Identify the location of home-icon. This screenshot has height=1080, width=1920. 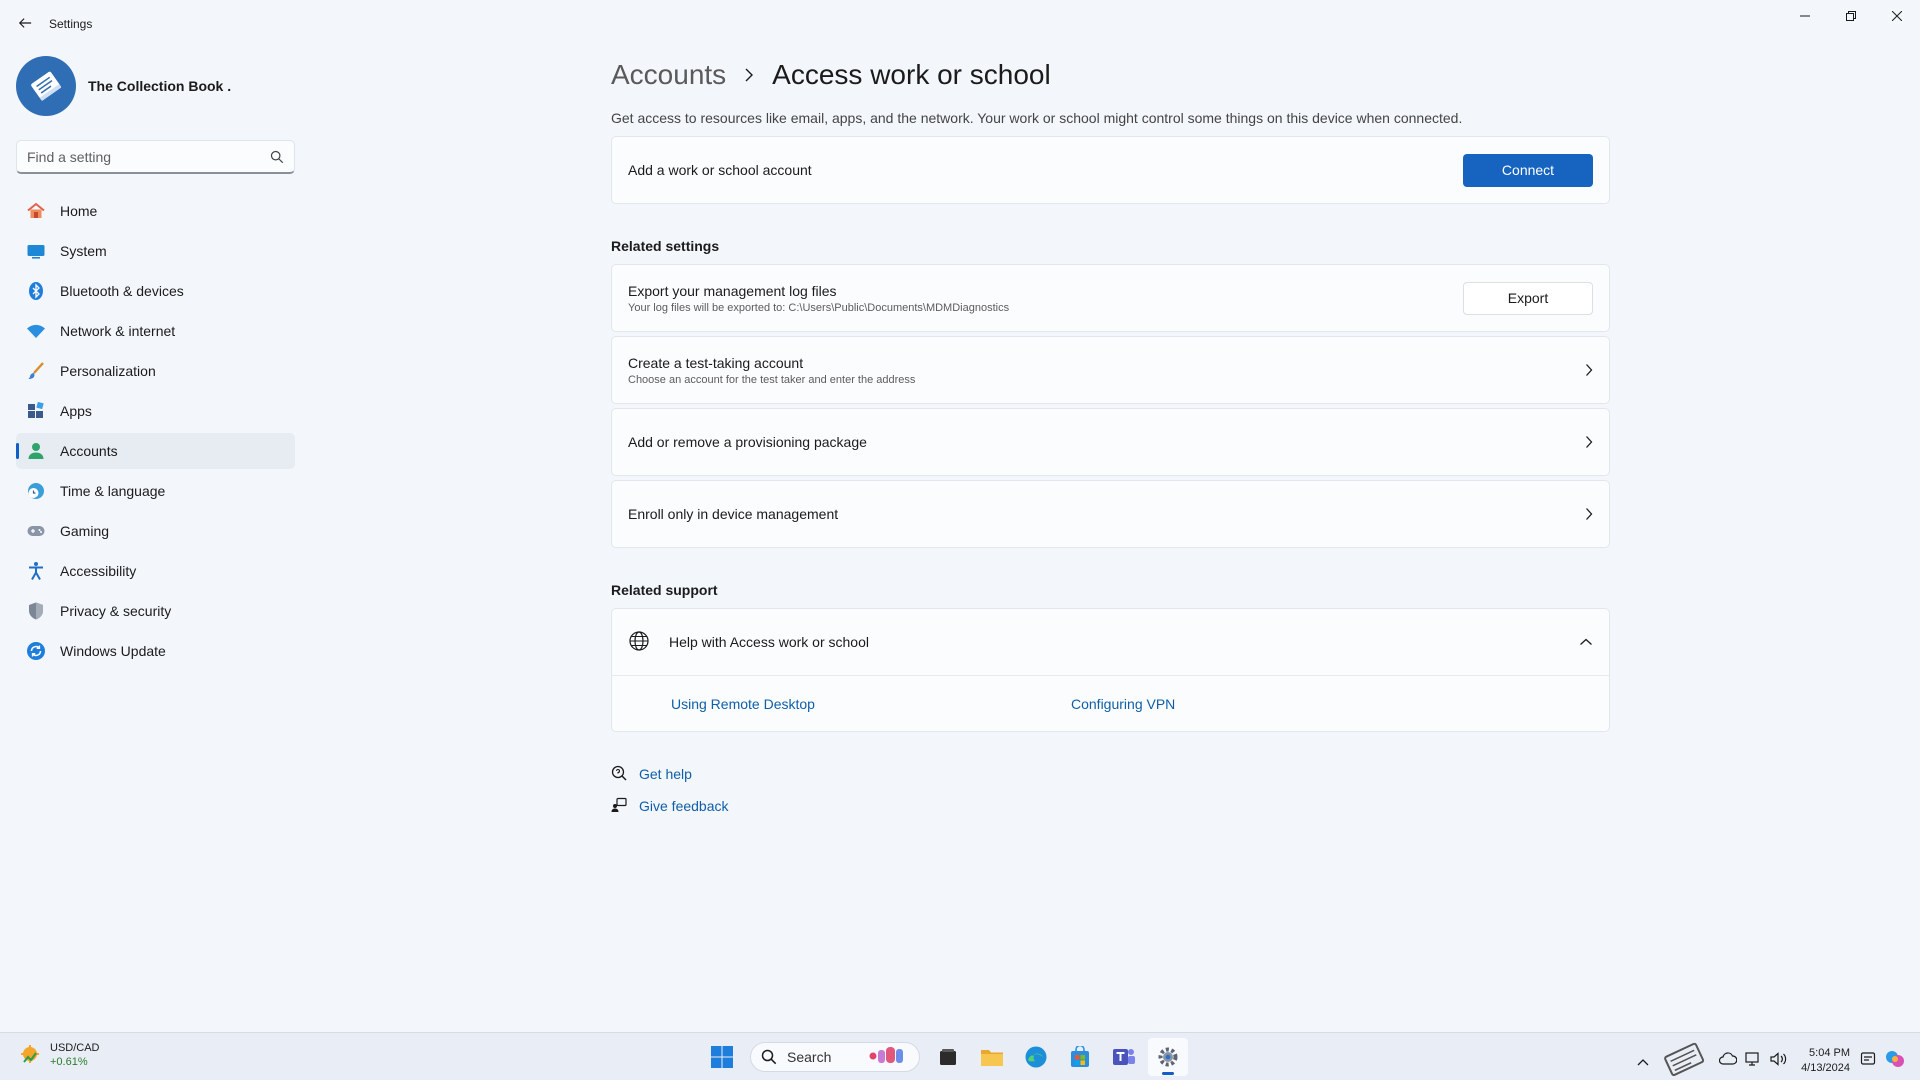
(36, 211).